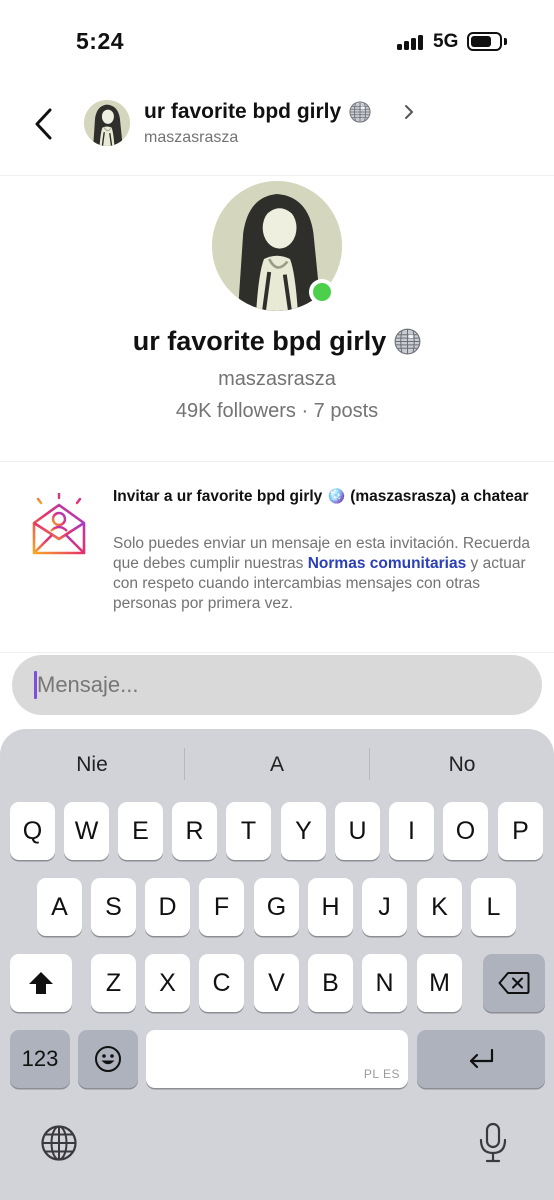  What do you see at coordinates (505, 41) in the screenshot?
I see `battery-tip` at bounding box center [505, 41].